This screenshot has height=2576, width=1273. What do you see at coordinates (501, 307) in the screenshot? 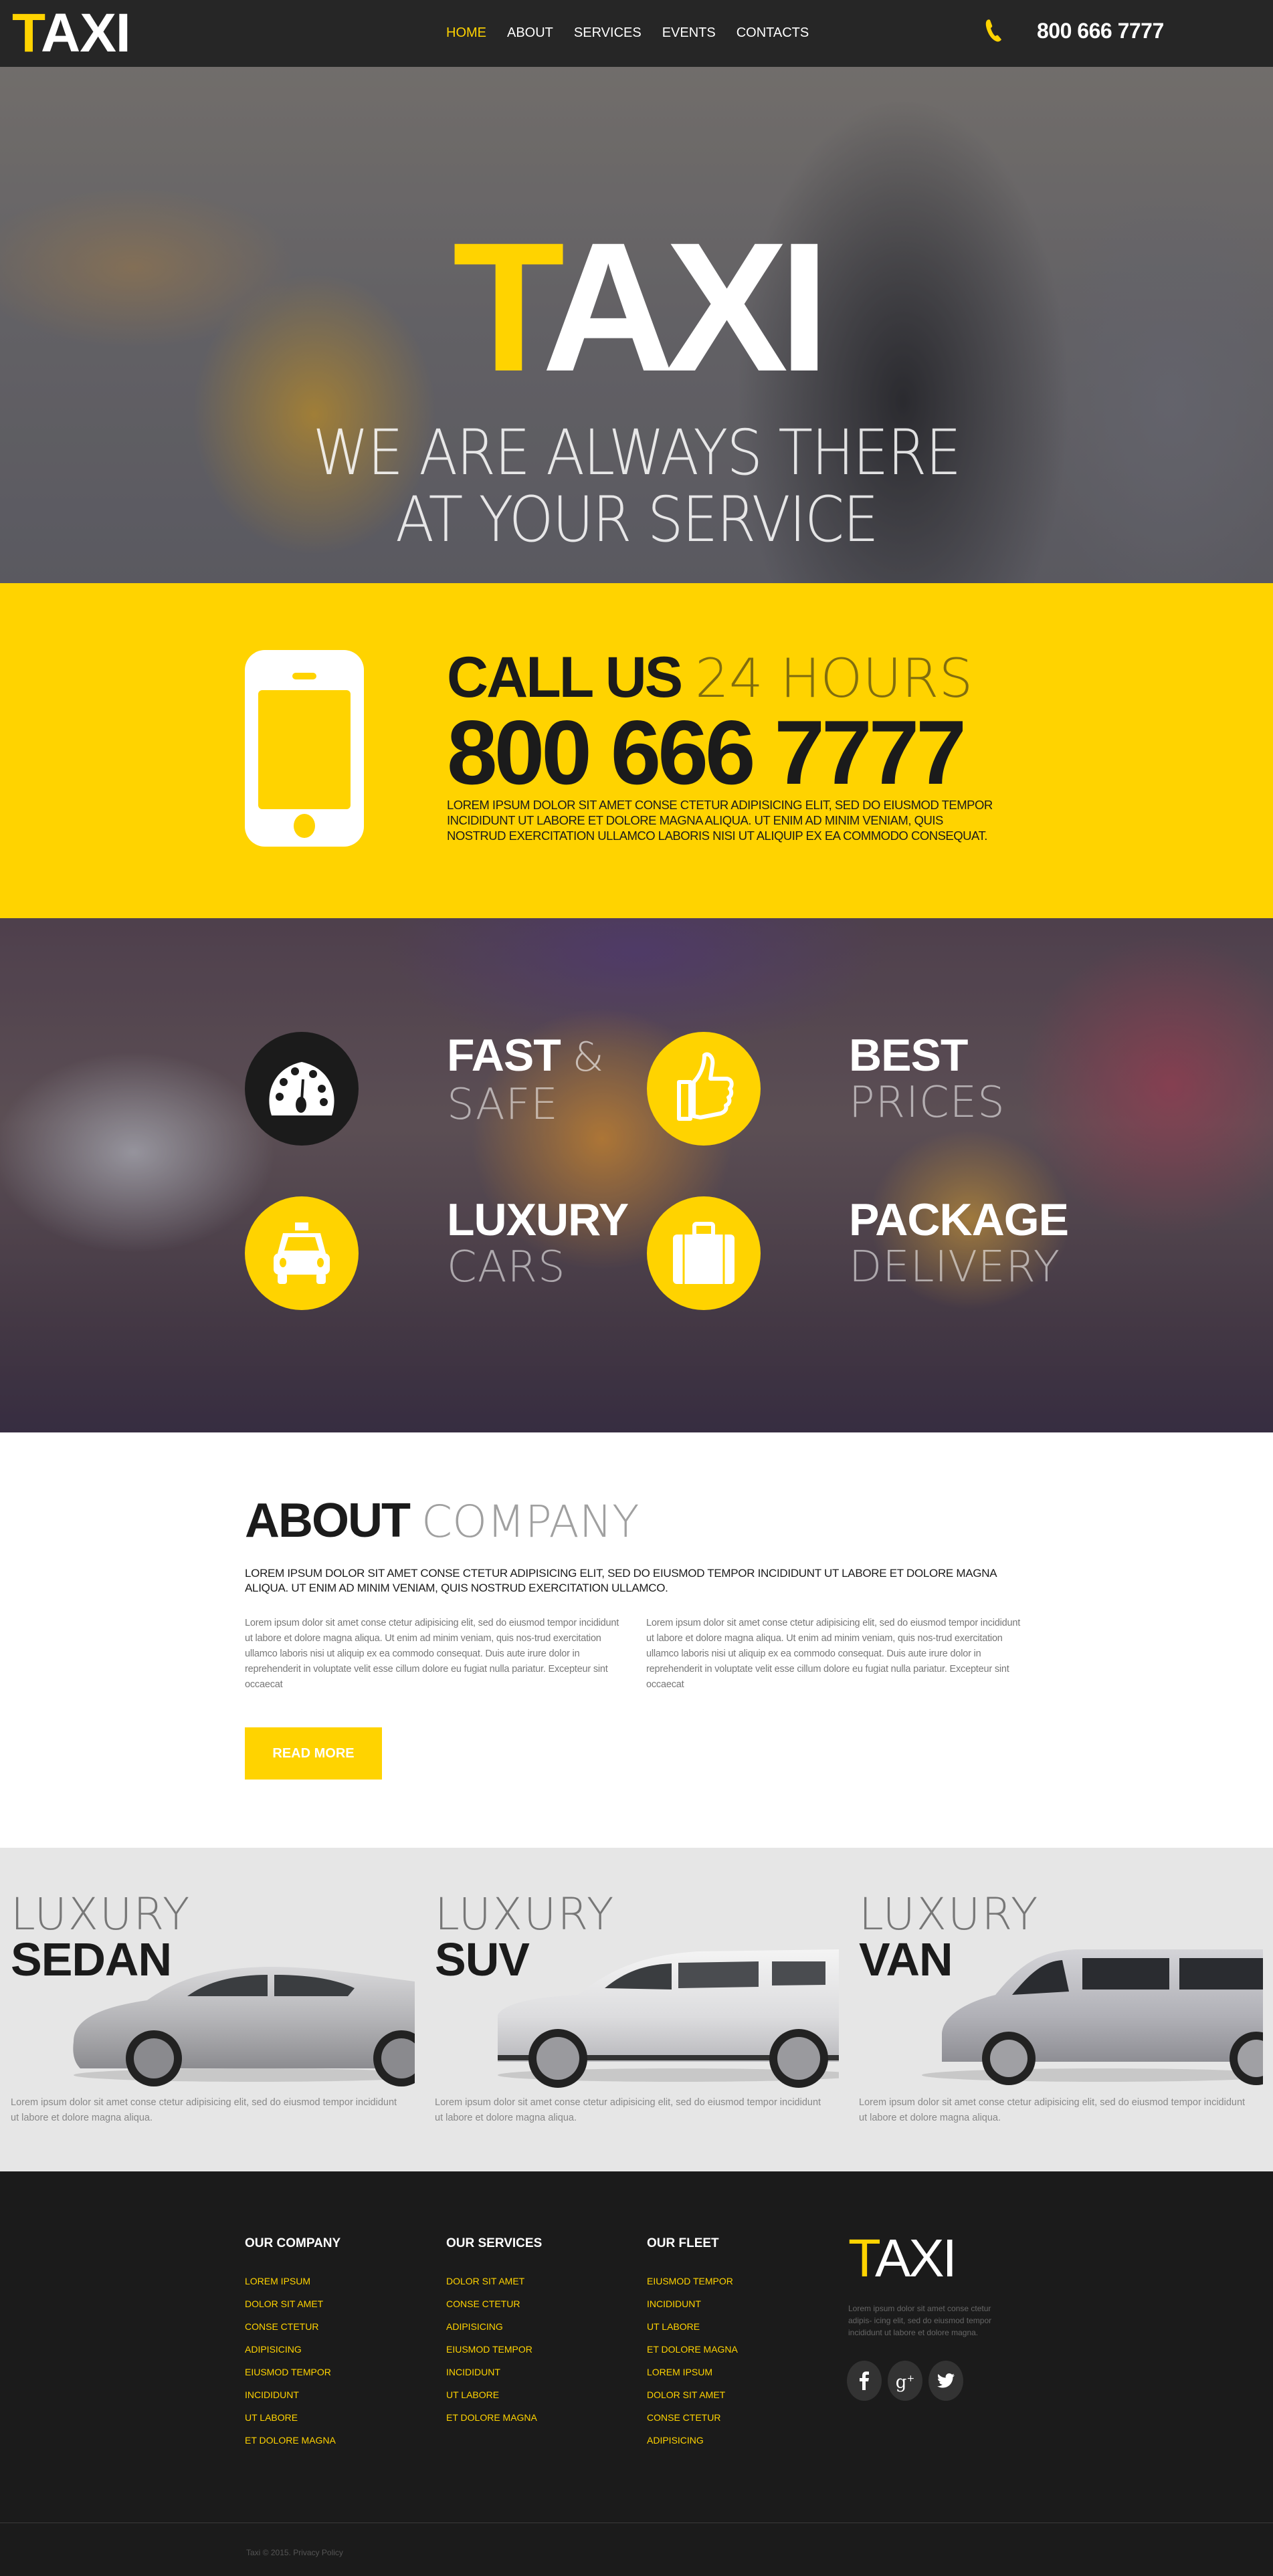
I see `hero-title-t: T` at bounding box center [501, 307].